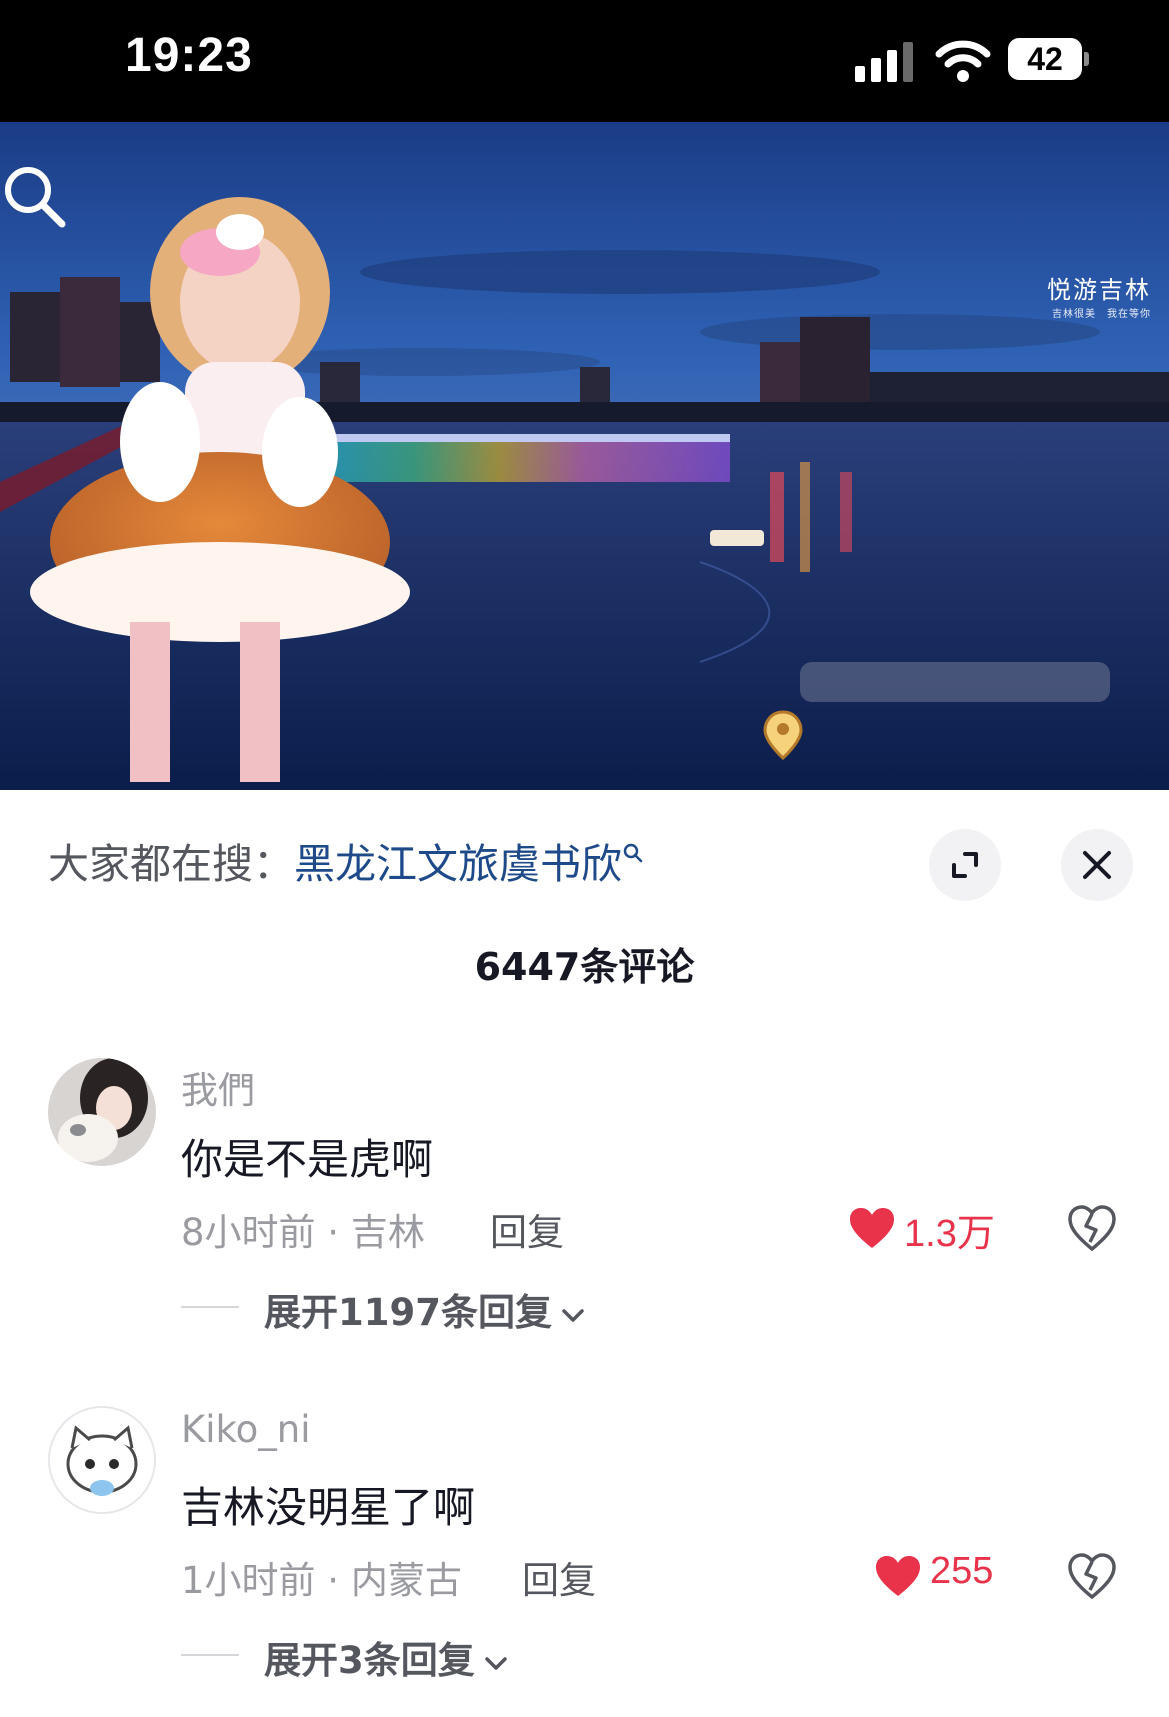 The width and height of the screenshot is (1169, 1717). I want to click on video-watermark: 悦游吉林 吉林很美 我在等你, so click(1099, 295).